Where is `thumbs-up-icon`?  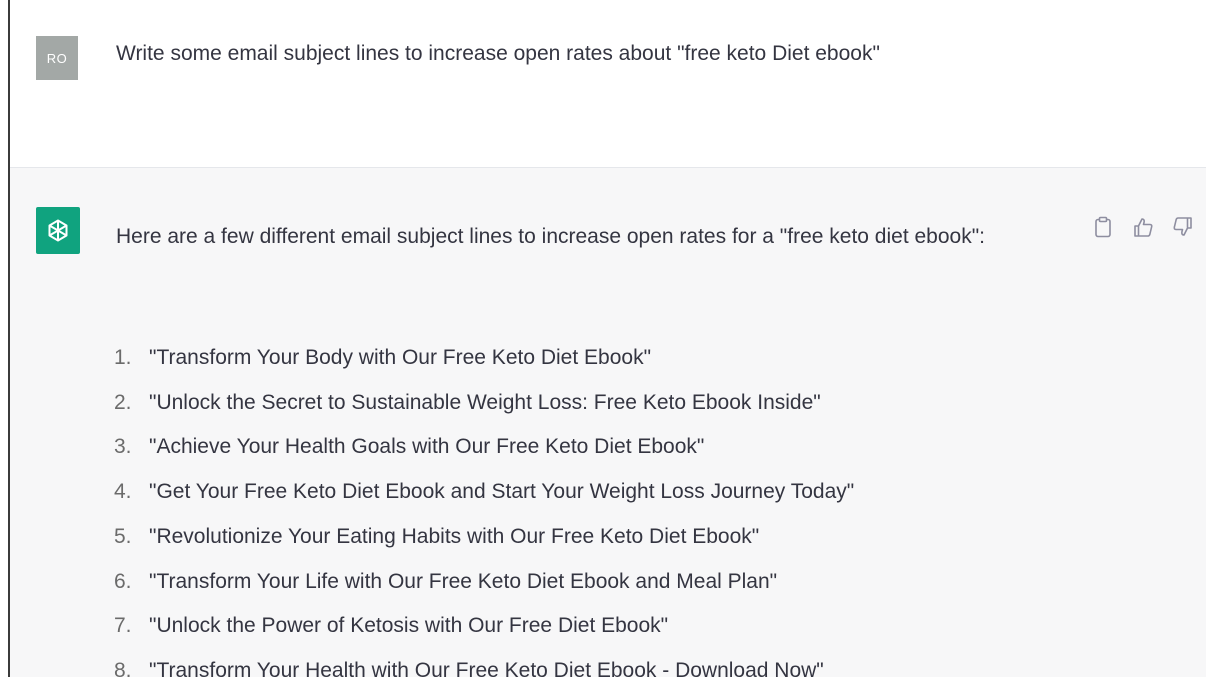
thumbs-up-icon is located at coordinates (1143, 227).